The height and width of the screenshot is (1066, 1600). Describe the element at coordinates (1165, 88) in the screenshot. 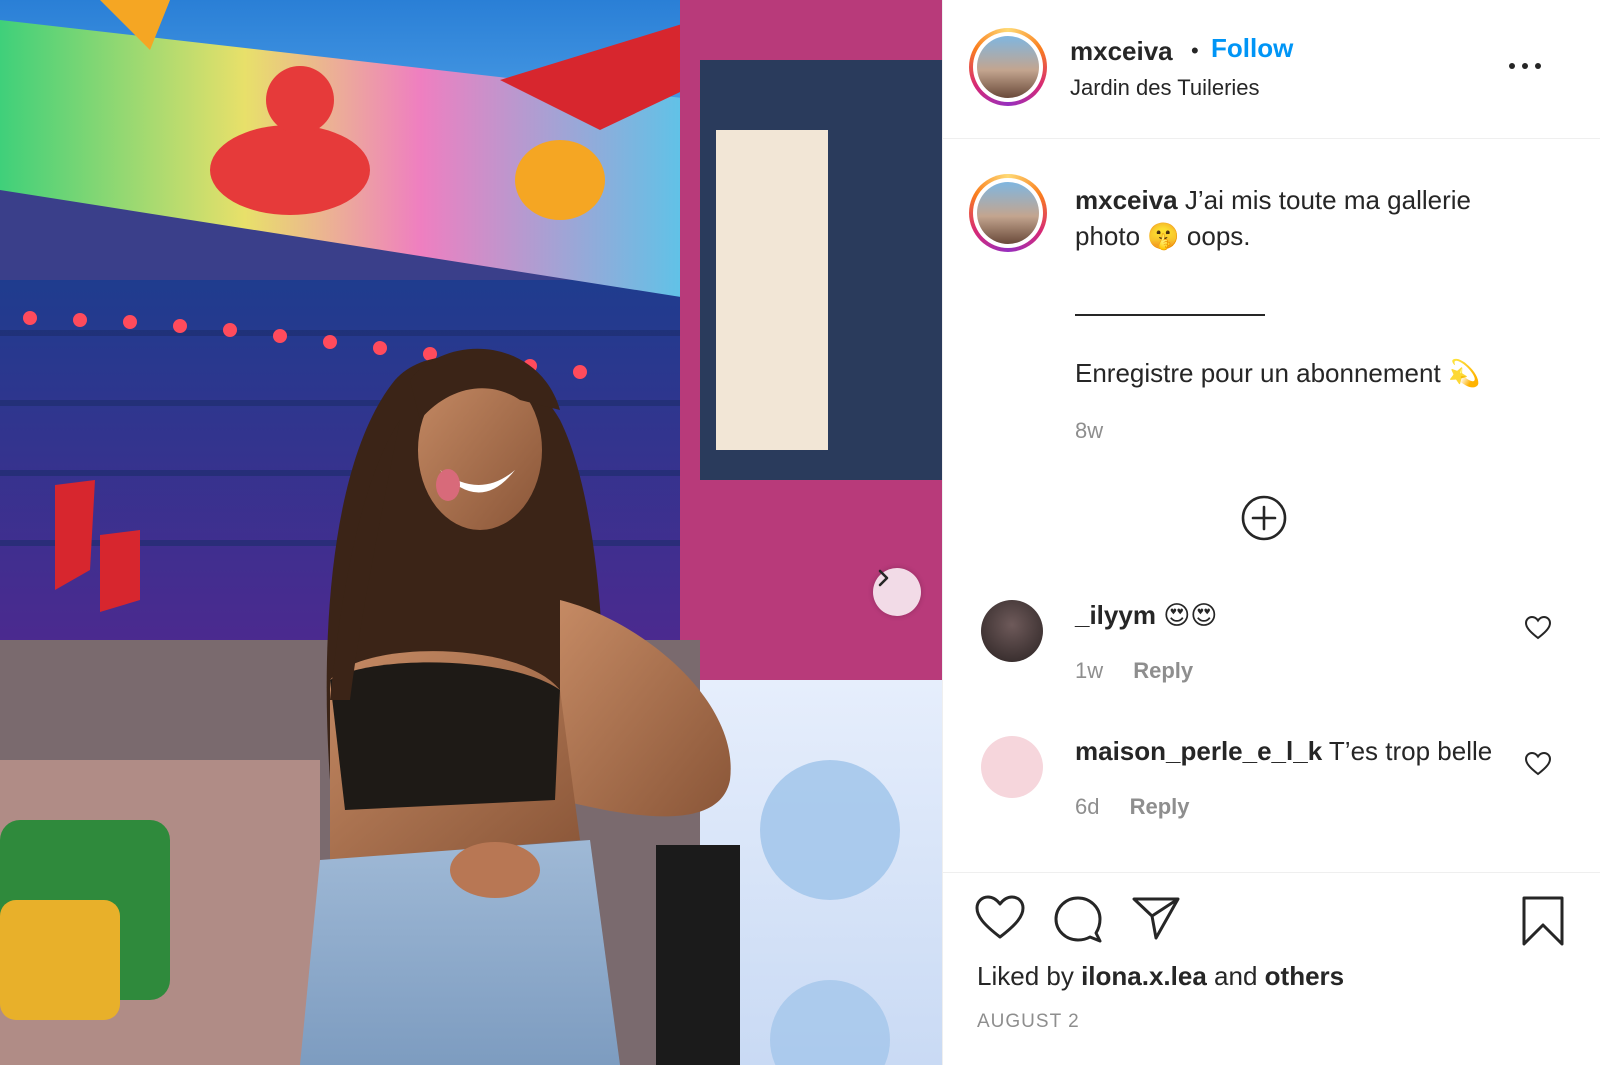

I see `location-link: Jardin des Tuileries` at that location.